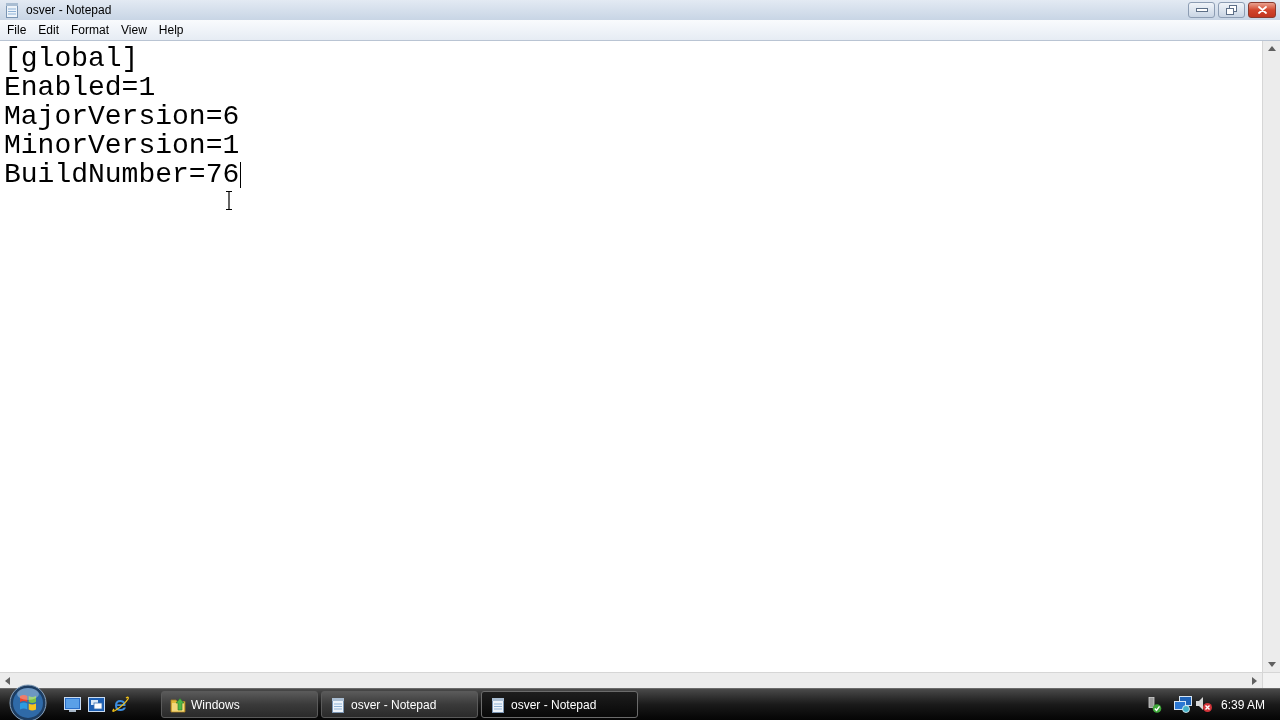  I want to click on text-line: MajorVersion=6, so click(122, 116).